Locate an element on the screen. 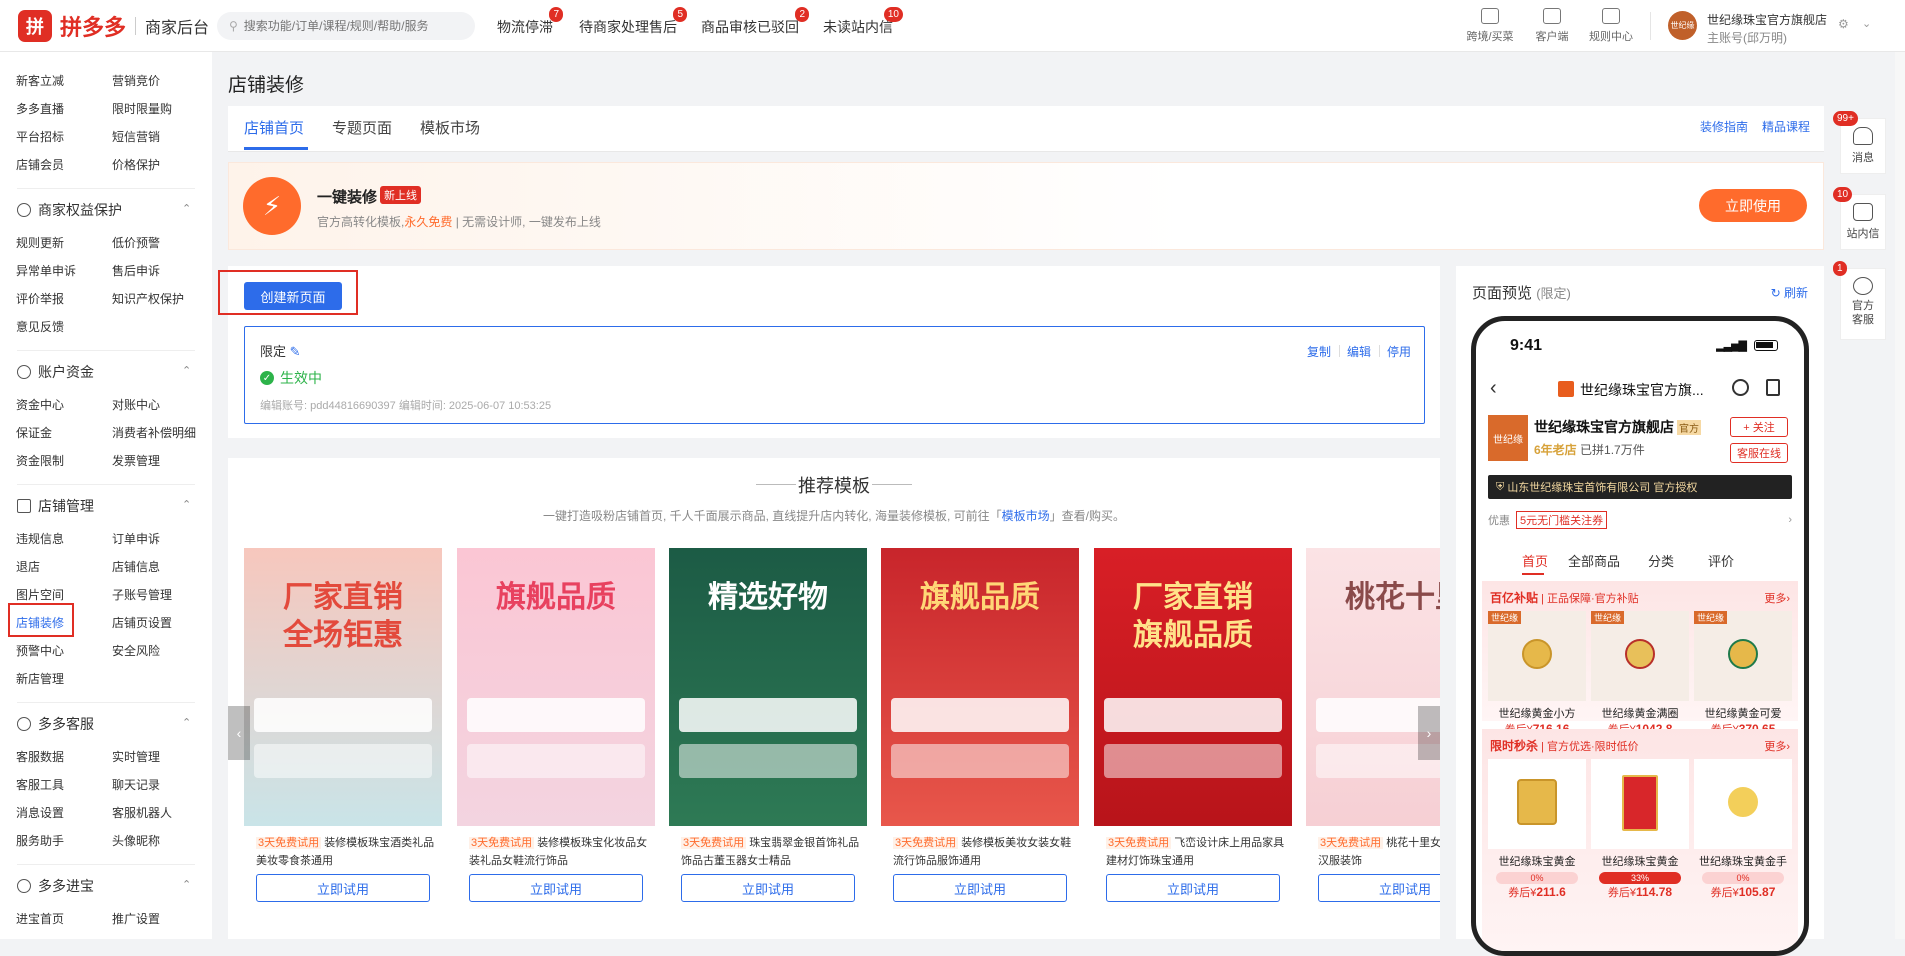  tab-store-home: 店铺首页 is located at coordinates (274, 127).